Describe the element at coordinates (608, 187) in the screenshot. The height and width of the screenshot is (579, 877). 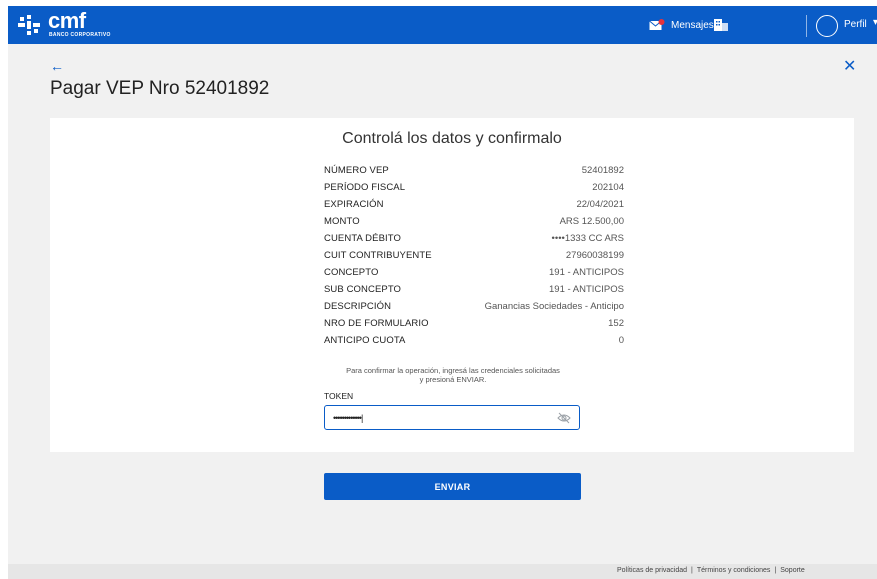
I see `detail-value: 202104` at that location.